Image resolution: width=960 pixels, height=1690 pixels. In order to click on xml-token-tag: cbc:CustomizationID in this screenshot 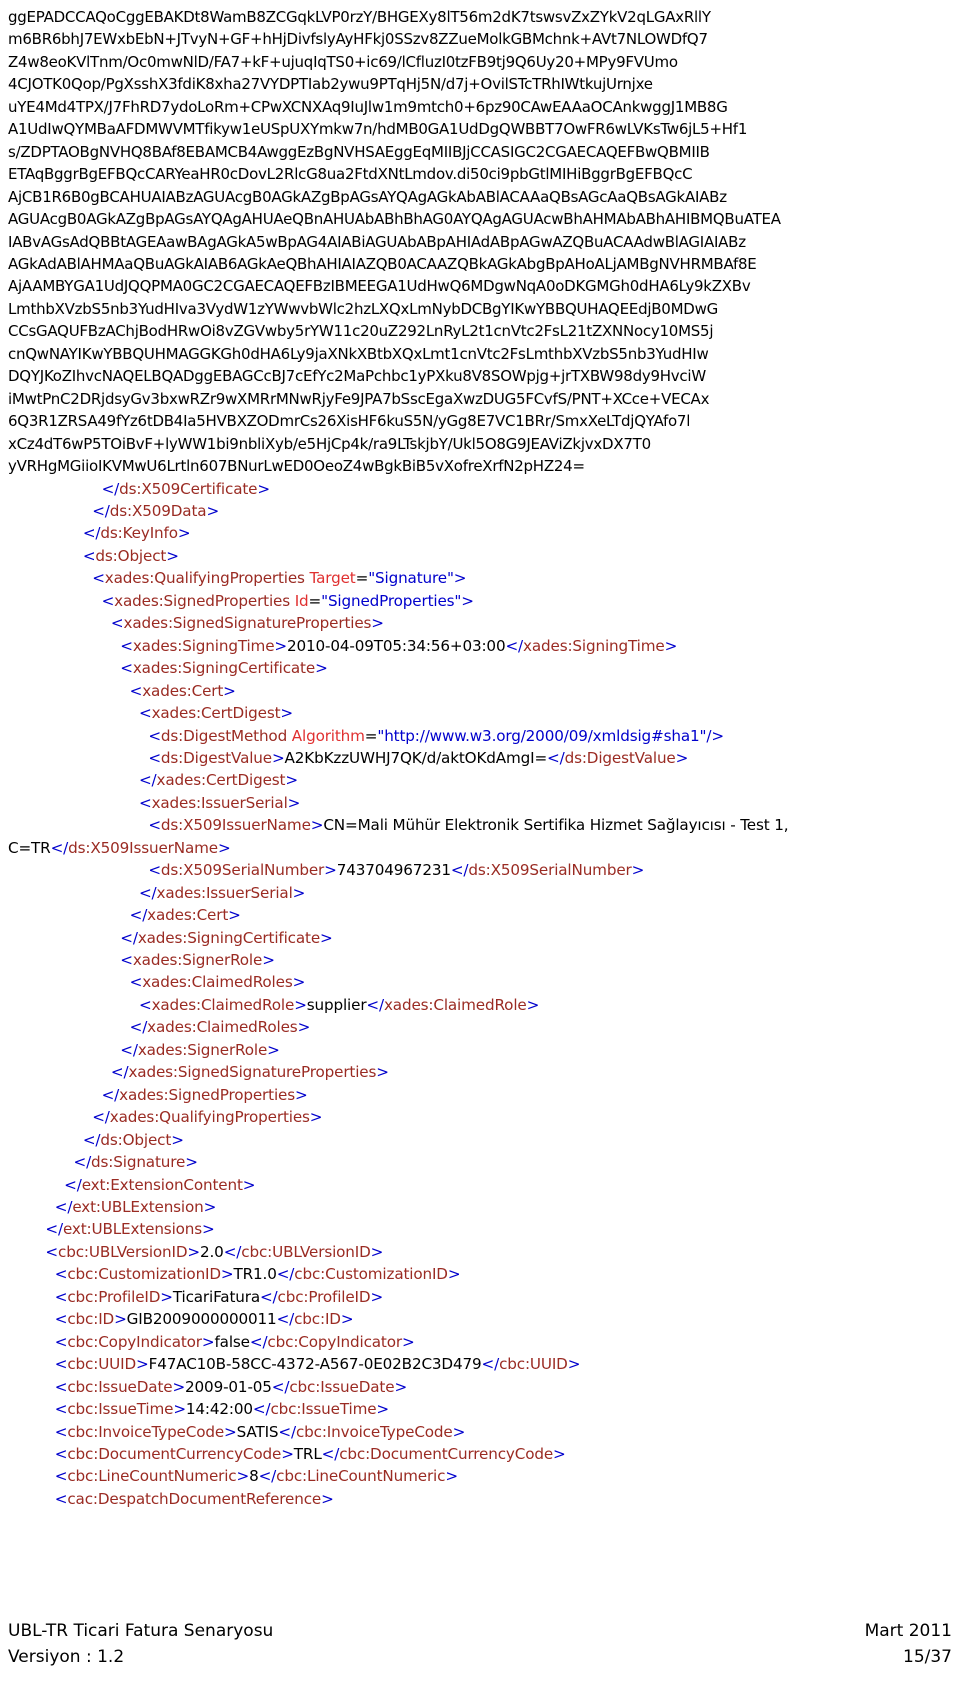, I will do `click(144, 1274)`.